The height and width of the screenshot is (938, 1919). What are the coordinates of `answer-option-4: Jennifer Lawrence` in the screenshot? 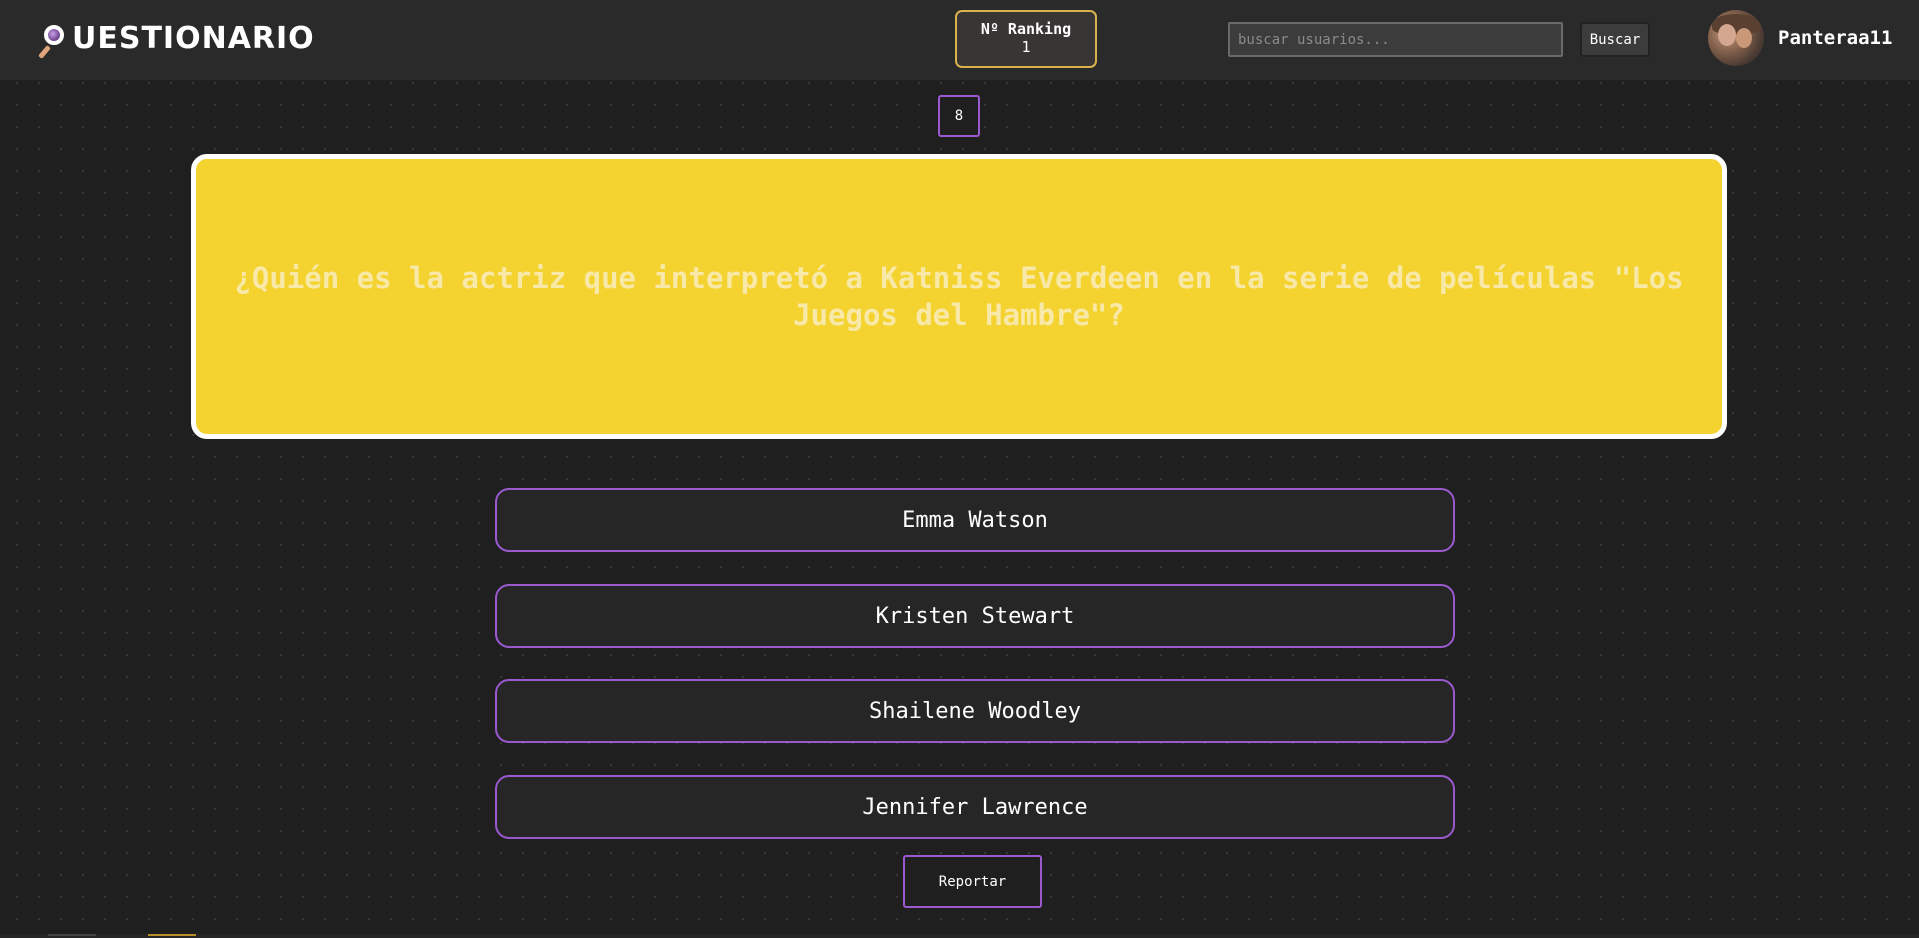 It's located at (975, 807).